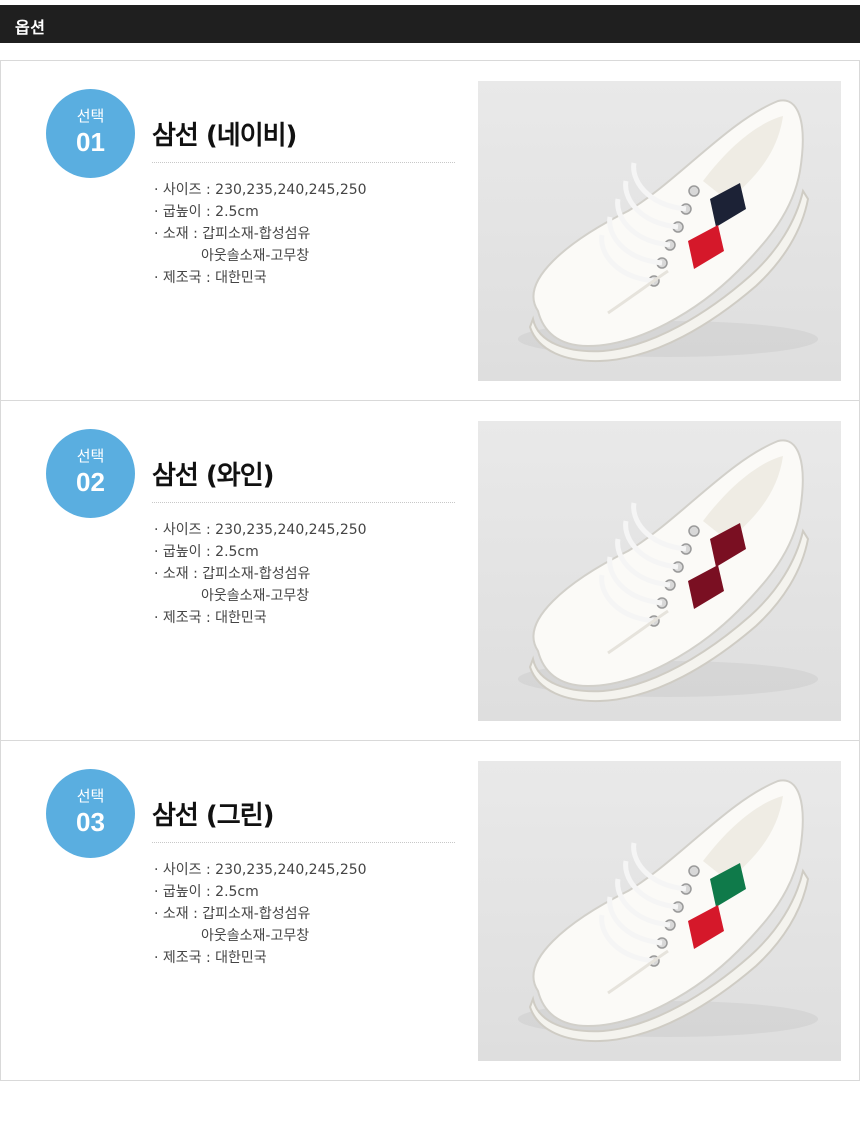 The height and width of the screenshot is (1131, 860). I want to click on navy-stripe-canvas-sneaker, so click(668, 231).